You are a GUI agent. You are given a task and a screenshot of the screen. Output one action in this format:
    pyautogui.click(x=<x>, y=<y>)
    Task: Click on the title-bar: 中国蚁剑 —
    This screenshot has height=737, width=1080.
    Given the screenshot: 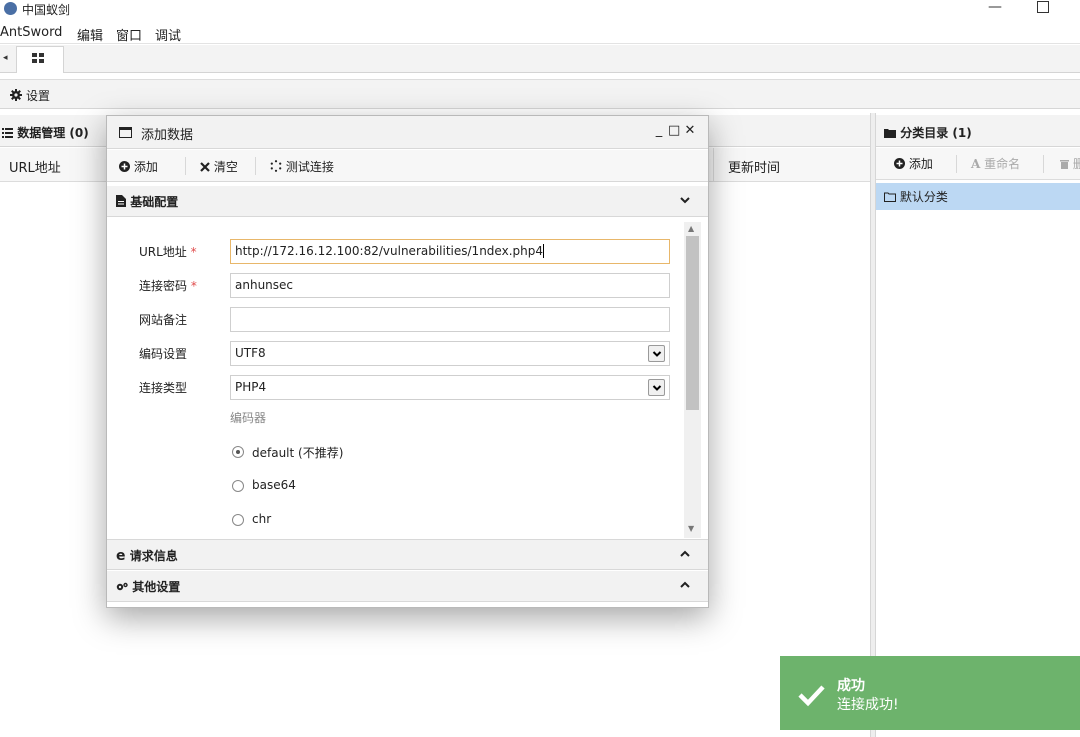 What is the action you would take?
    pyautogui.click(x=540, y=10)
    